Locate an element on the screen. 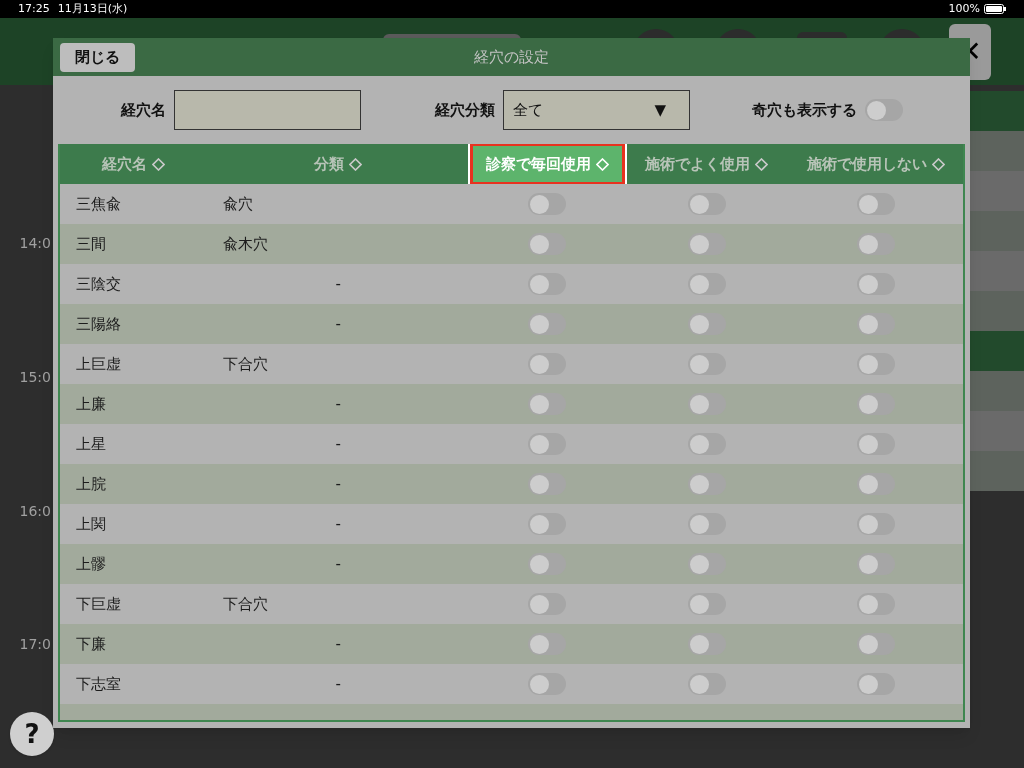  point-name: 三陽絡 is located at coordinates (98, 323).